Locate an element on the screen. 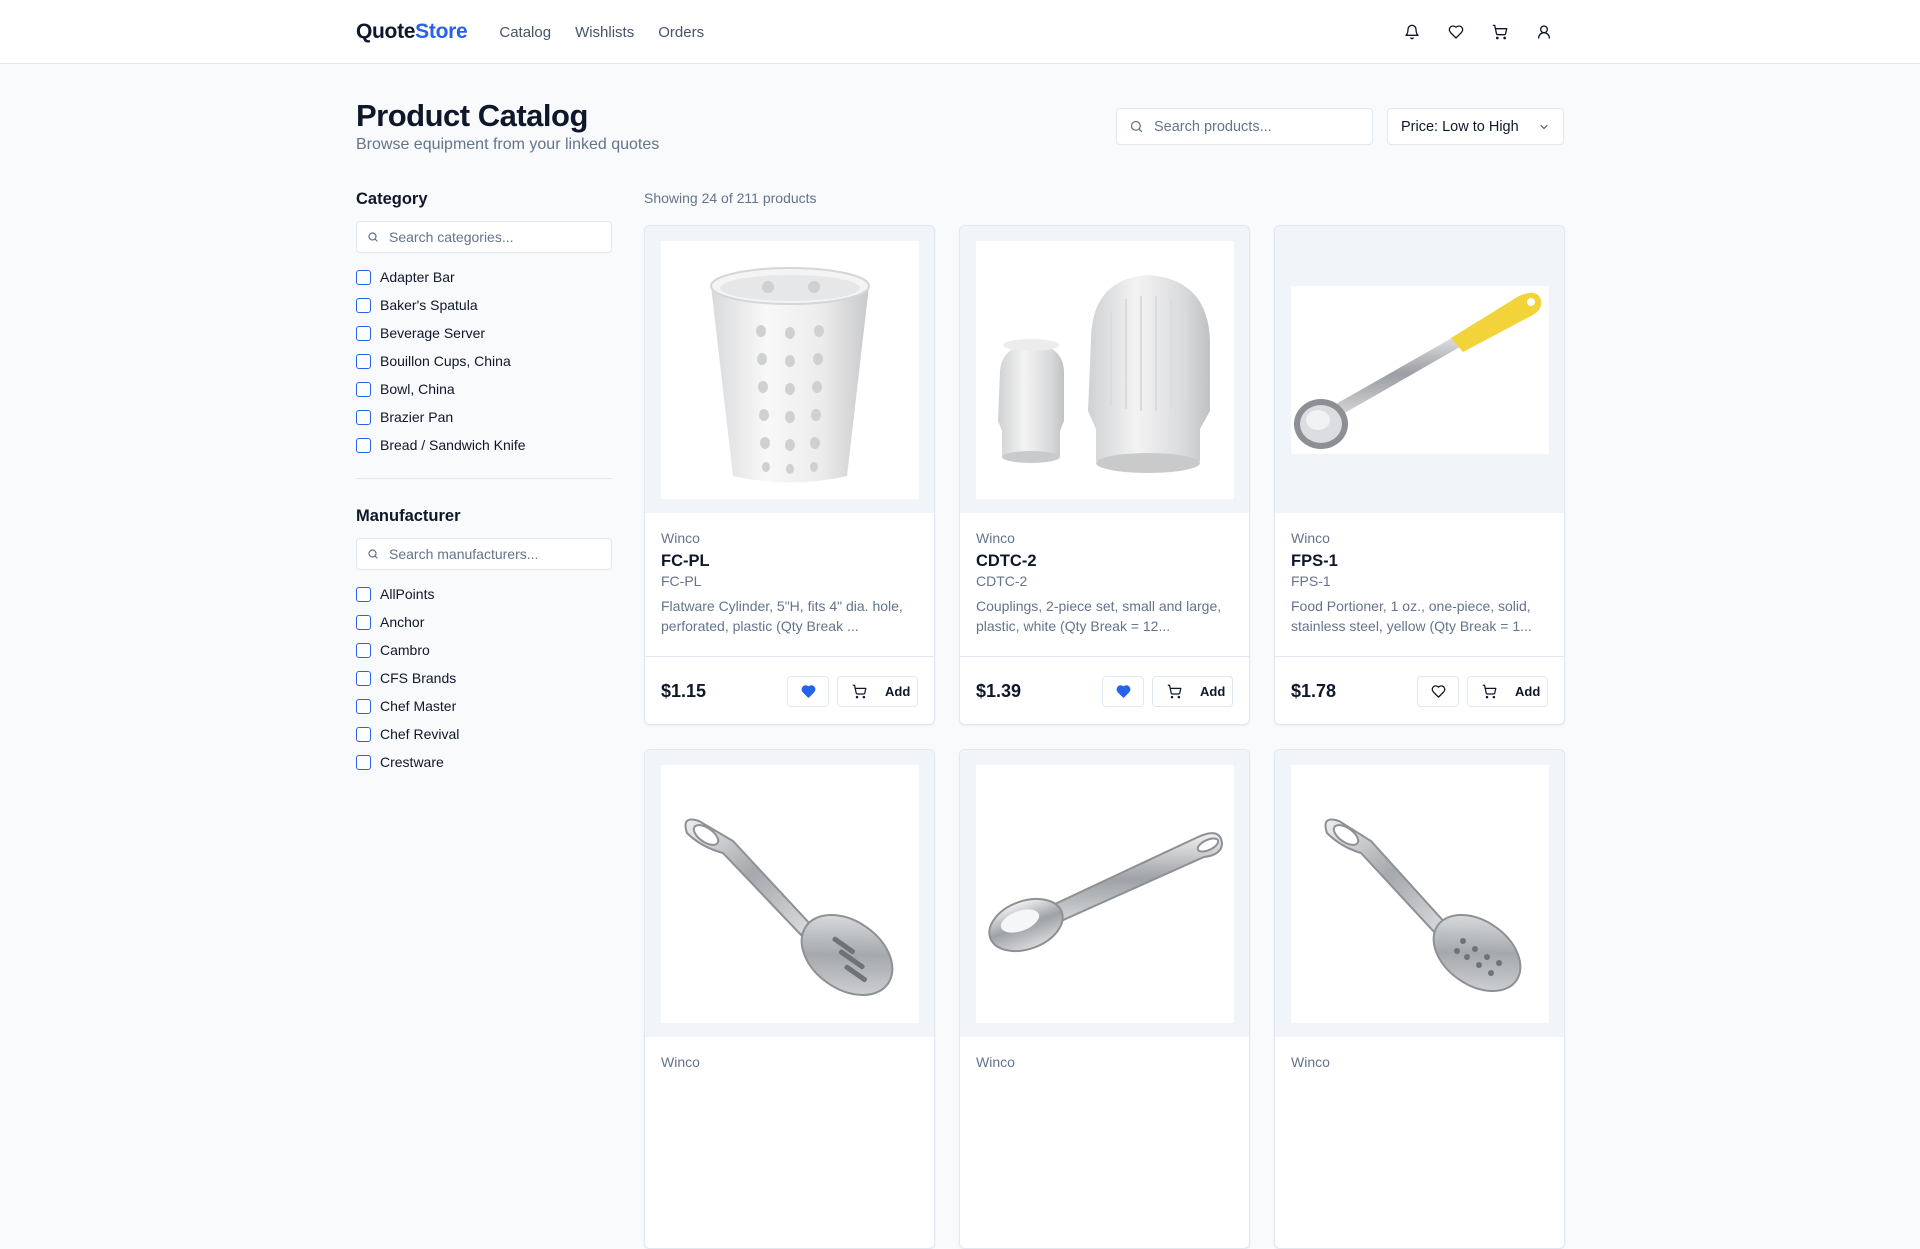 The width and height of the screenshot is (1920, 1249). category-option: Bread / Sandwich Knife is located at coordinates (484, 445).